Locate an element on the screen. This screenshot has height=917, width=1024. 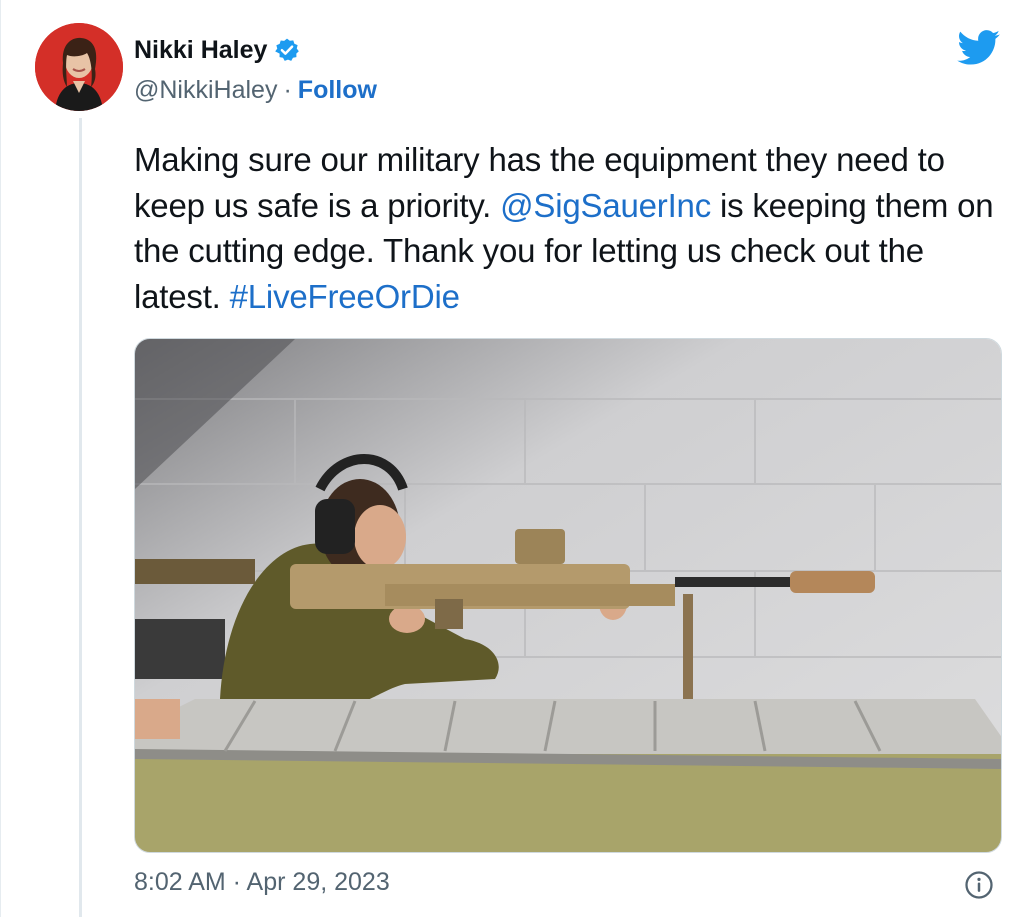
display-name: Nikki Haley is located at coordinates (200, 50).